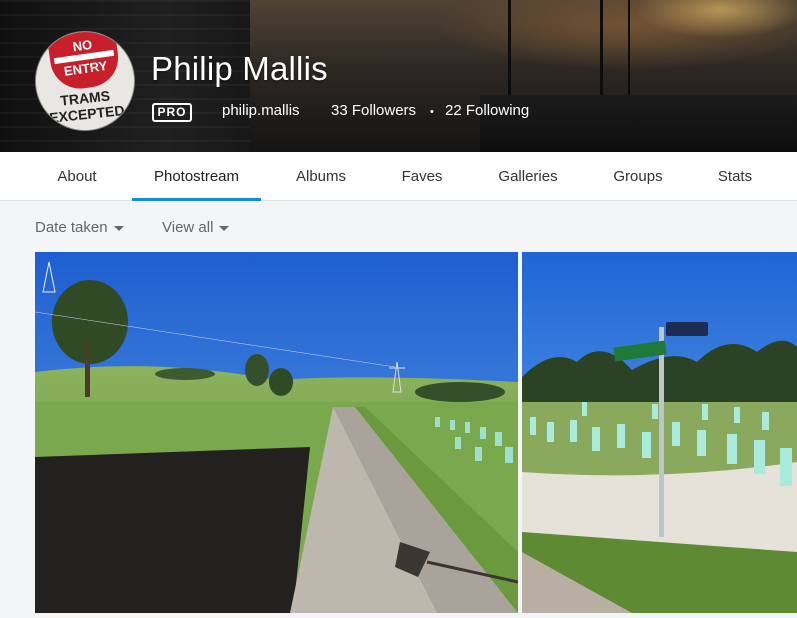 The height and width of the screenshot is (618, 797). Describe the element at coordinates (321, 176) in the screenshot. I see `tab-albums: Albums` at that location.